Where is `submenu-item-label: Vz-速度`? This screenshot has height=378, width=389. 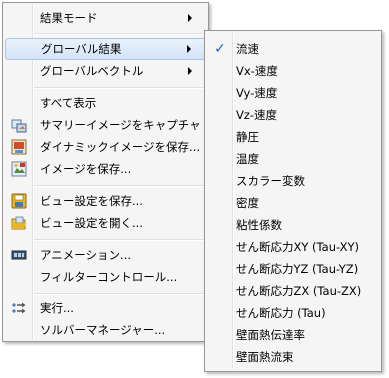
submenu-item-label: Vz-速度 is located at coordinates (257, 115).